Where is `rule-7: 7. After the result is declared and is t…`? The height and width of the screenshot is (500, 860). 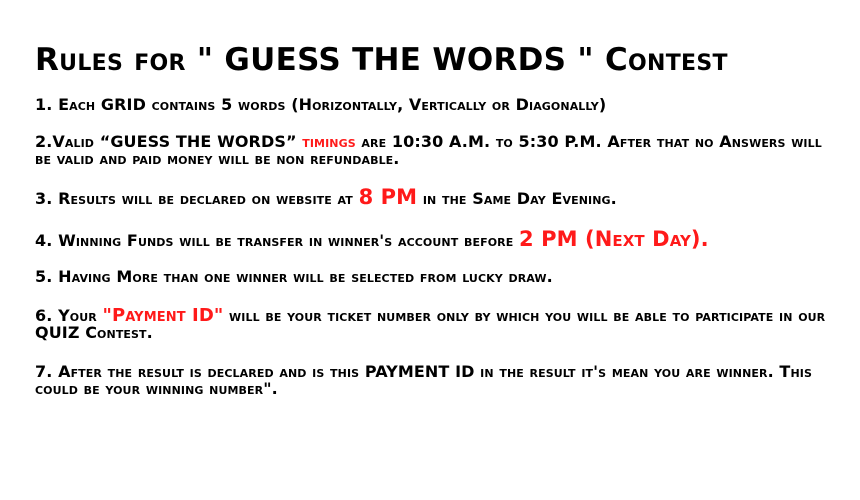
rule-7: 7. After the result is declared and is t… is located at coordinates (435, 380).